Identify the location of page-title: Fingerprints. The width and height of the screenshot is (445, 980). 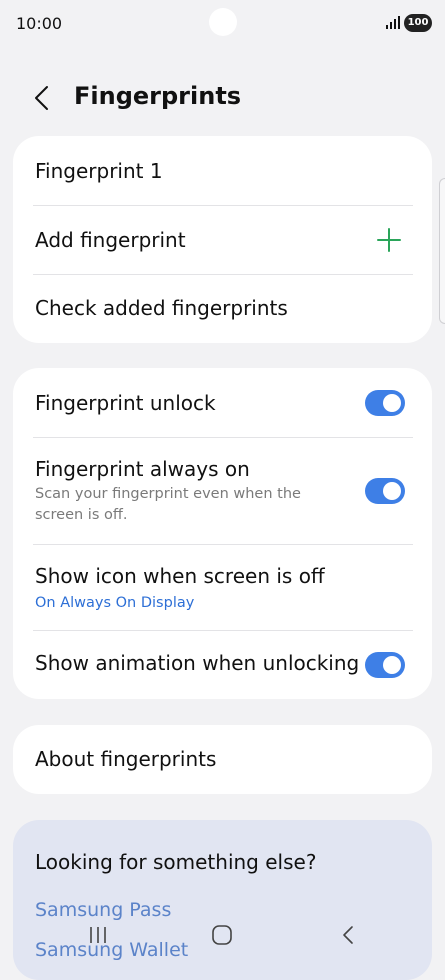
(158, 96).